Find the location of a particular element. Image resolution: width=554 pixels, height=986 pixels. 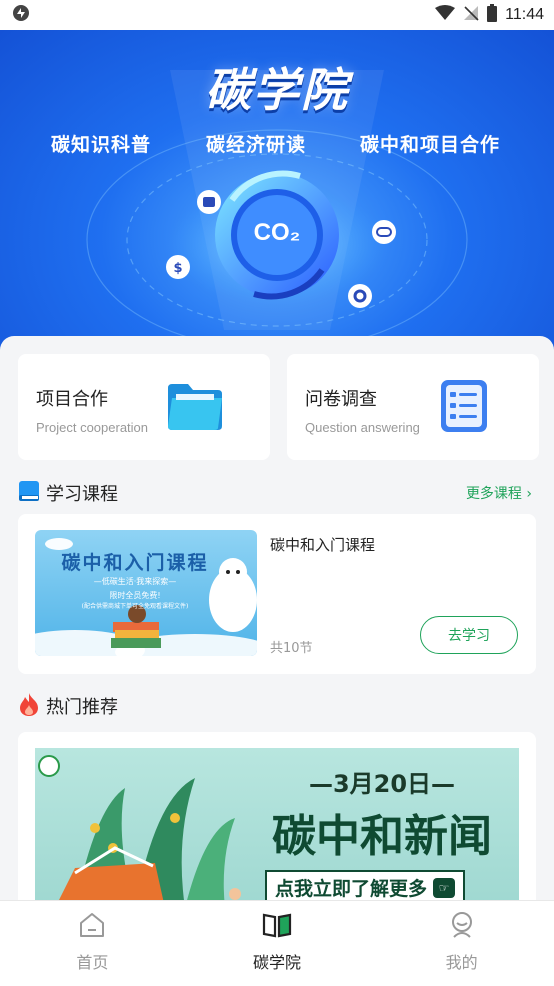

battery-icon is located at coordinates (492, 15).